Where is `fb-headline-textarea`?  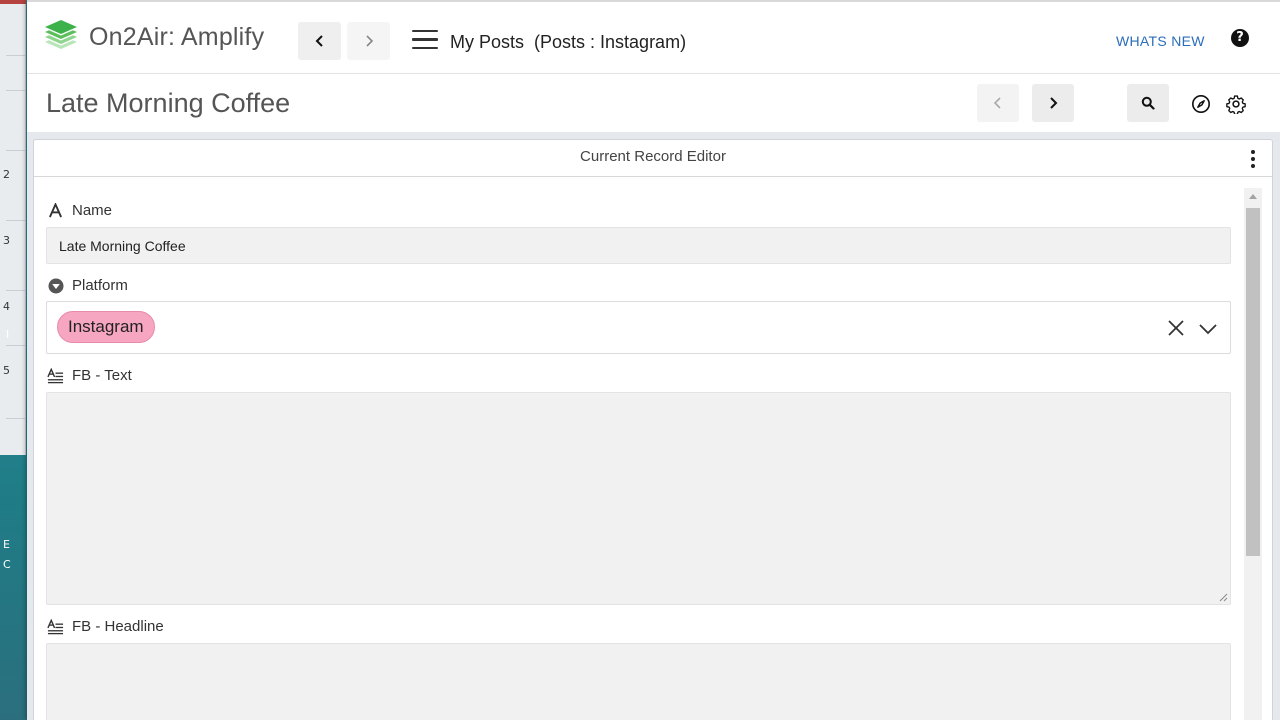
fb-headline-textarea is located at coordinates (638, 681).